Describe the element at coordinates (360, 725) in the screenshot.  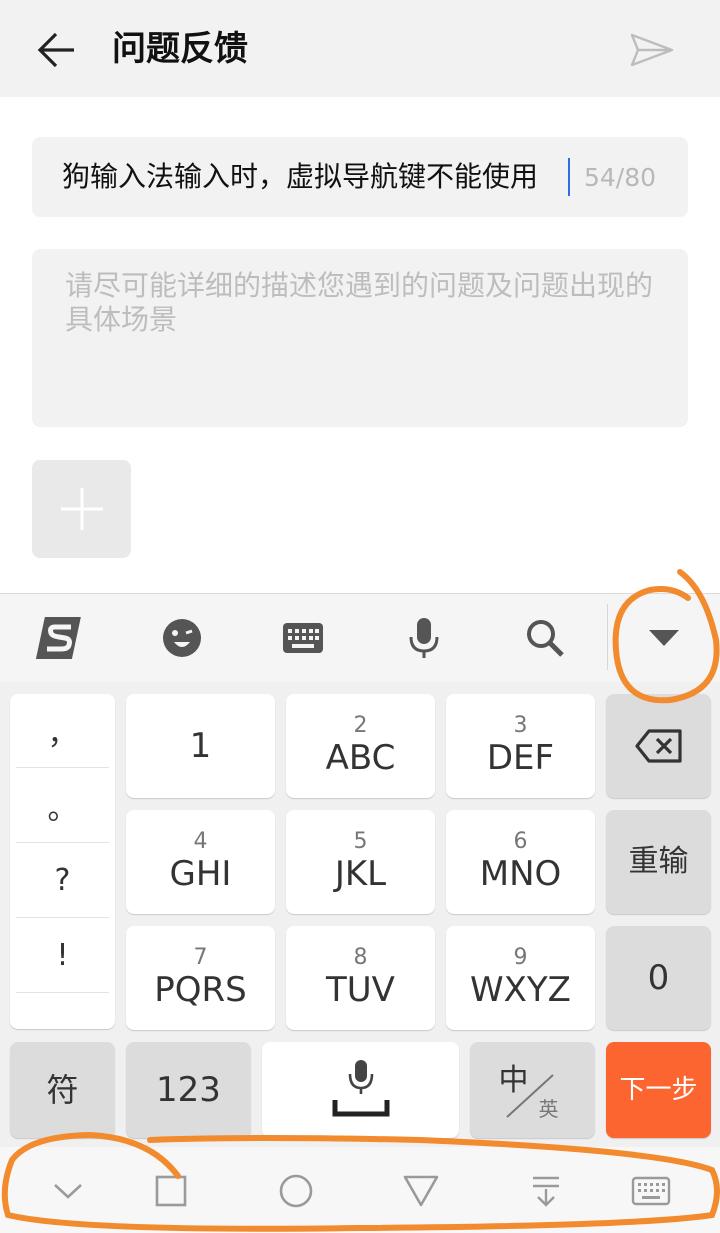
I see `key-2-digit: 2` at that location.